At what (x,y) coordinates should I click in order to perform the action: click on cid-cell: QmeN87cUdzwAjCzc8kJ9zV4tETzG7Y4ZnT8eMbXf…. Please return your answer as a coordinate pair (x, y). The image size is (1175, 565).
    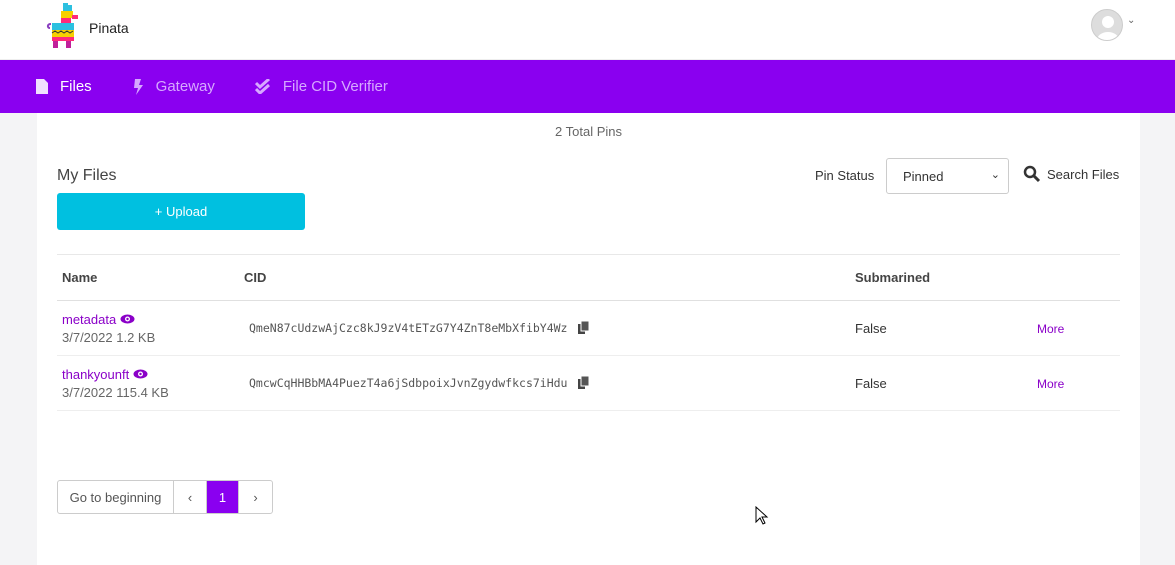
    Looking at the image, I should click on (544, 328).